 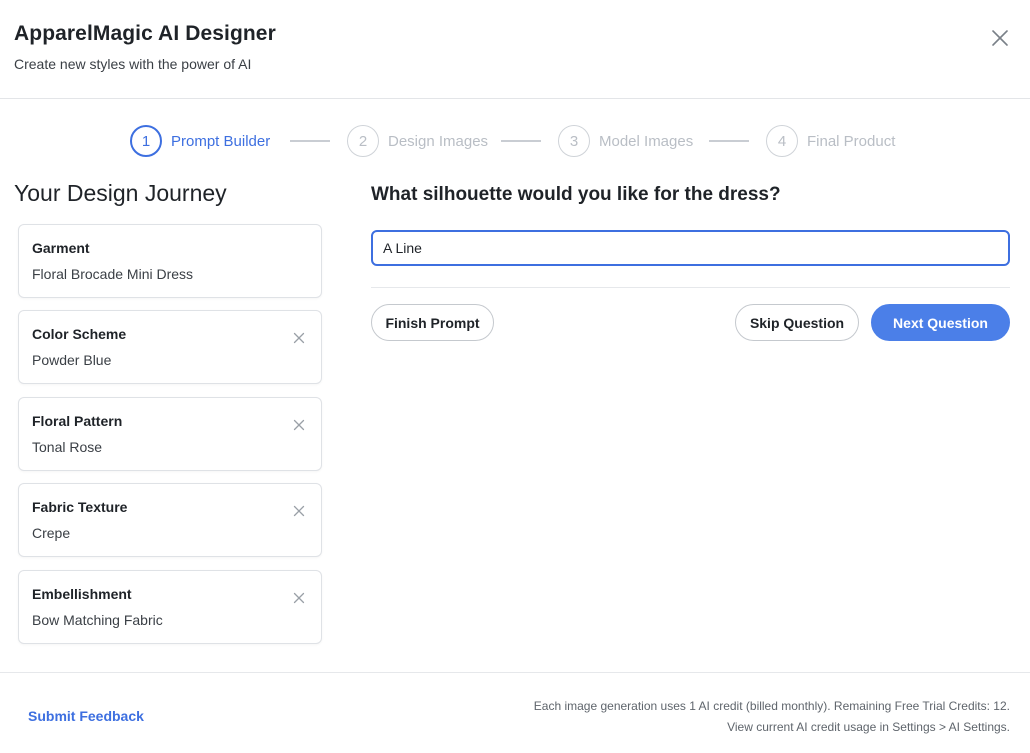 I want to click on submit-feedback-link: Submit Feedback, so click(x=86, y=716).